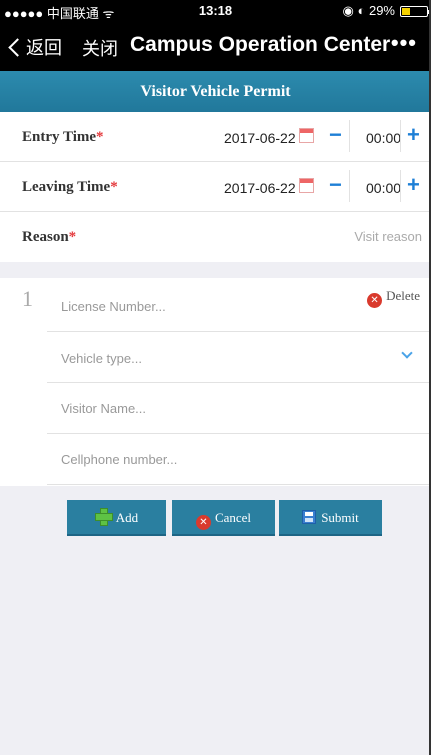 This screenshot has width=431, height=755. Describe the element at coordinates (404, 43) in the screenshot. I see `more-menu-button: •••` at that location.